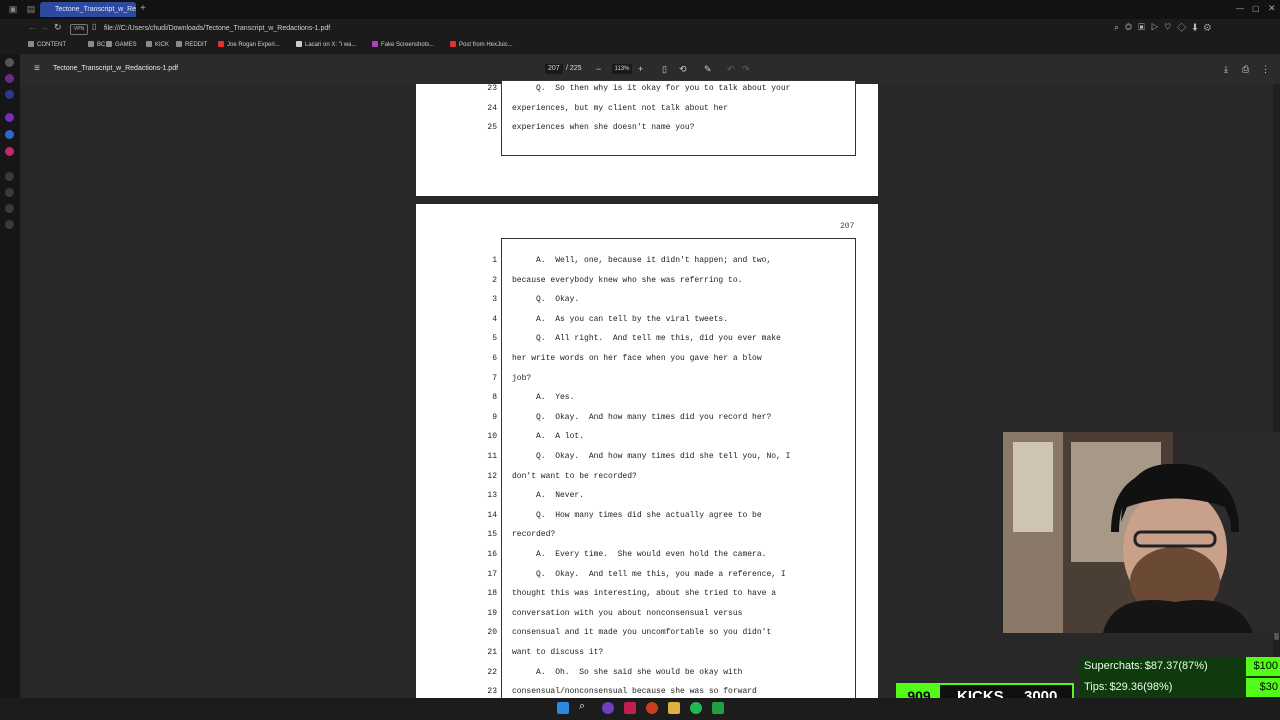 This screenshot has width=1280, height=720. I want to click on line-text: A. Yes., so click(543, 397).